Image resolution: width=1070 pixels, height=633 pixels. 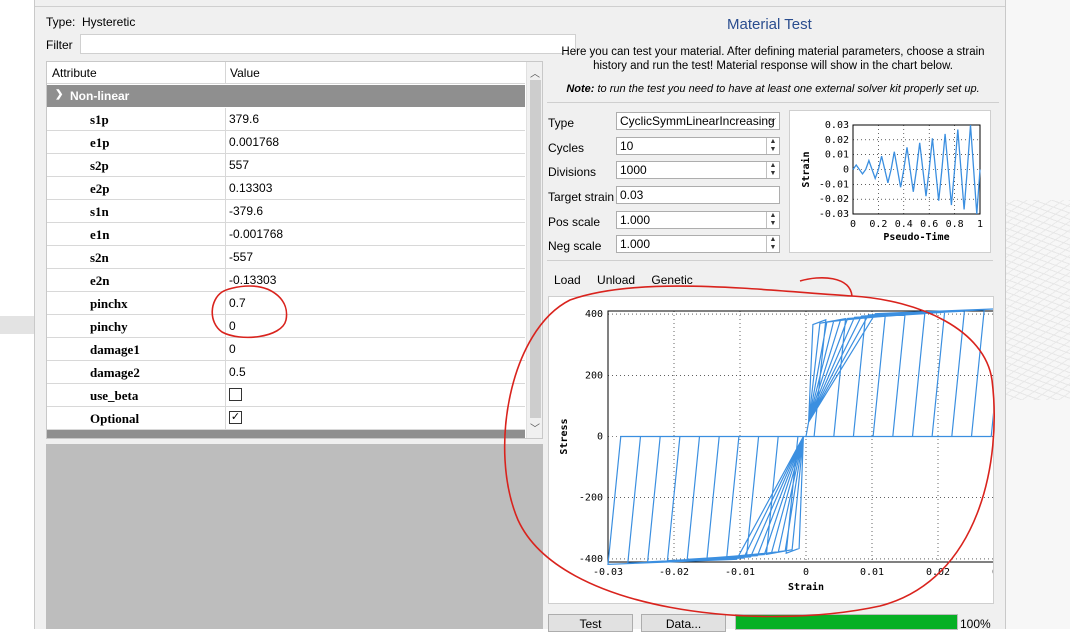 I want to click on attribute-row-Optional: Optional ✓, so click(x=286, y=418).